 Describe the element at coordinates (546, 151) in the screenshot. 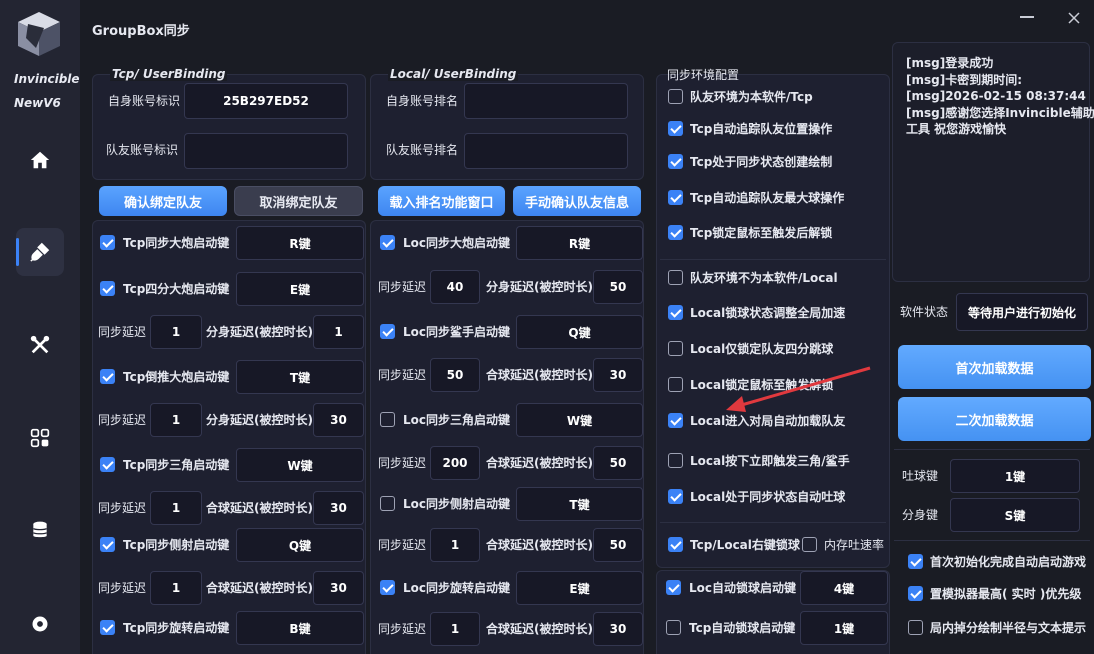

I see `local-mate-field` at that location.